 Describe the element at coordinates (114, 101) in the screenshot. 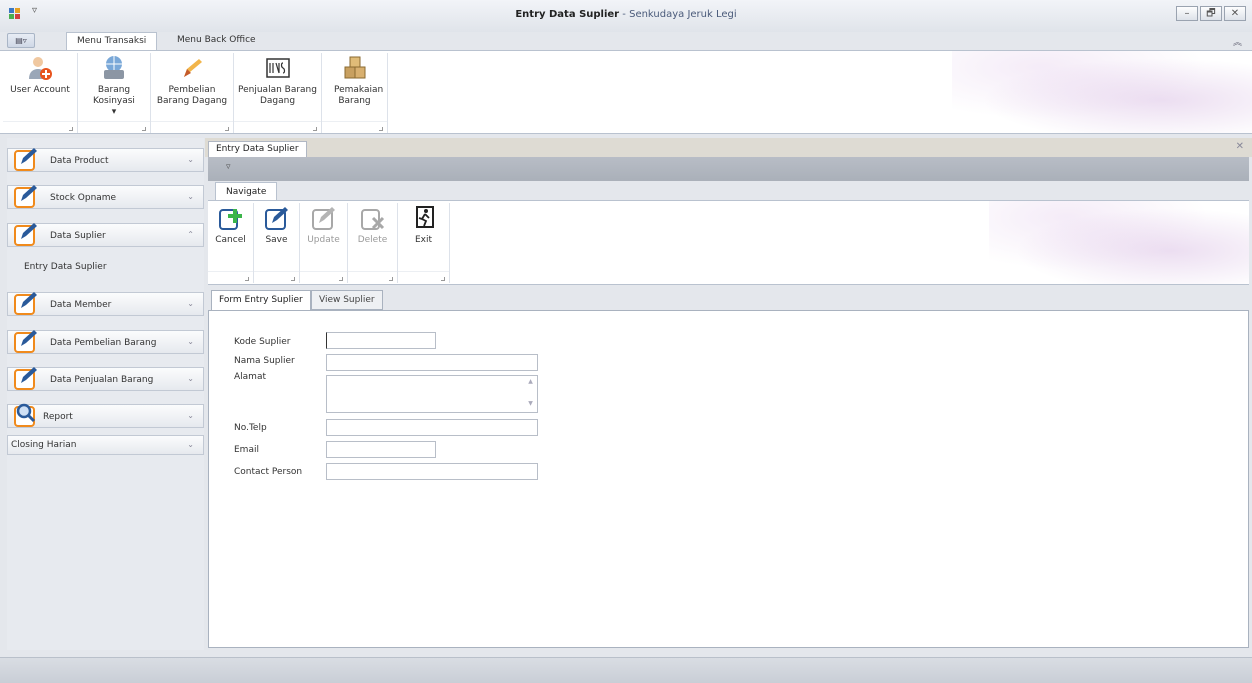

I see `barang-kosinyasi-label: Barang Kosinyasi ▾` at that location.